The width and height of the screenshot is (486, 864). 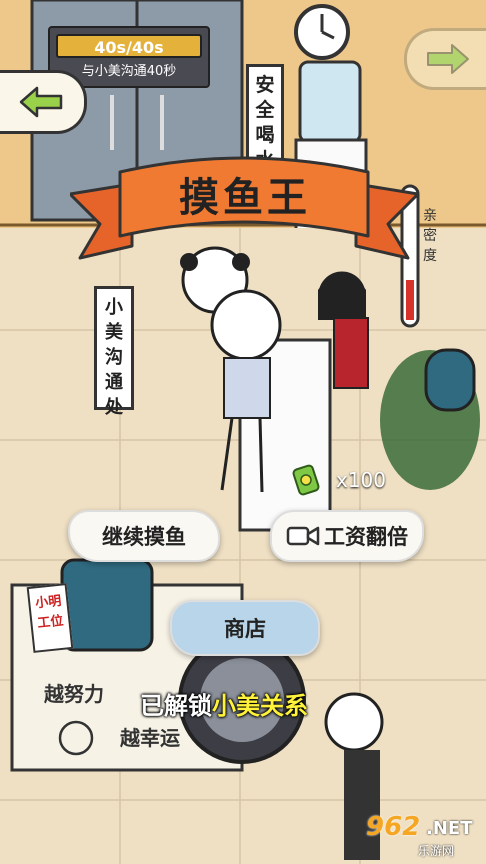 I want to click on continue-slacking-button: 继续摸鱼, so click(x=144, y=536).